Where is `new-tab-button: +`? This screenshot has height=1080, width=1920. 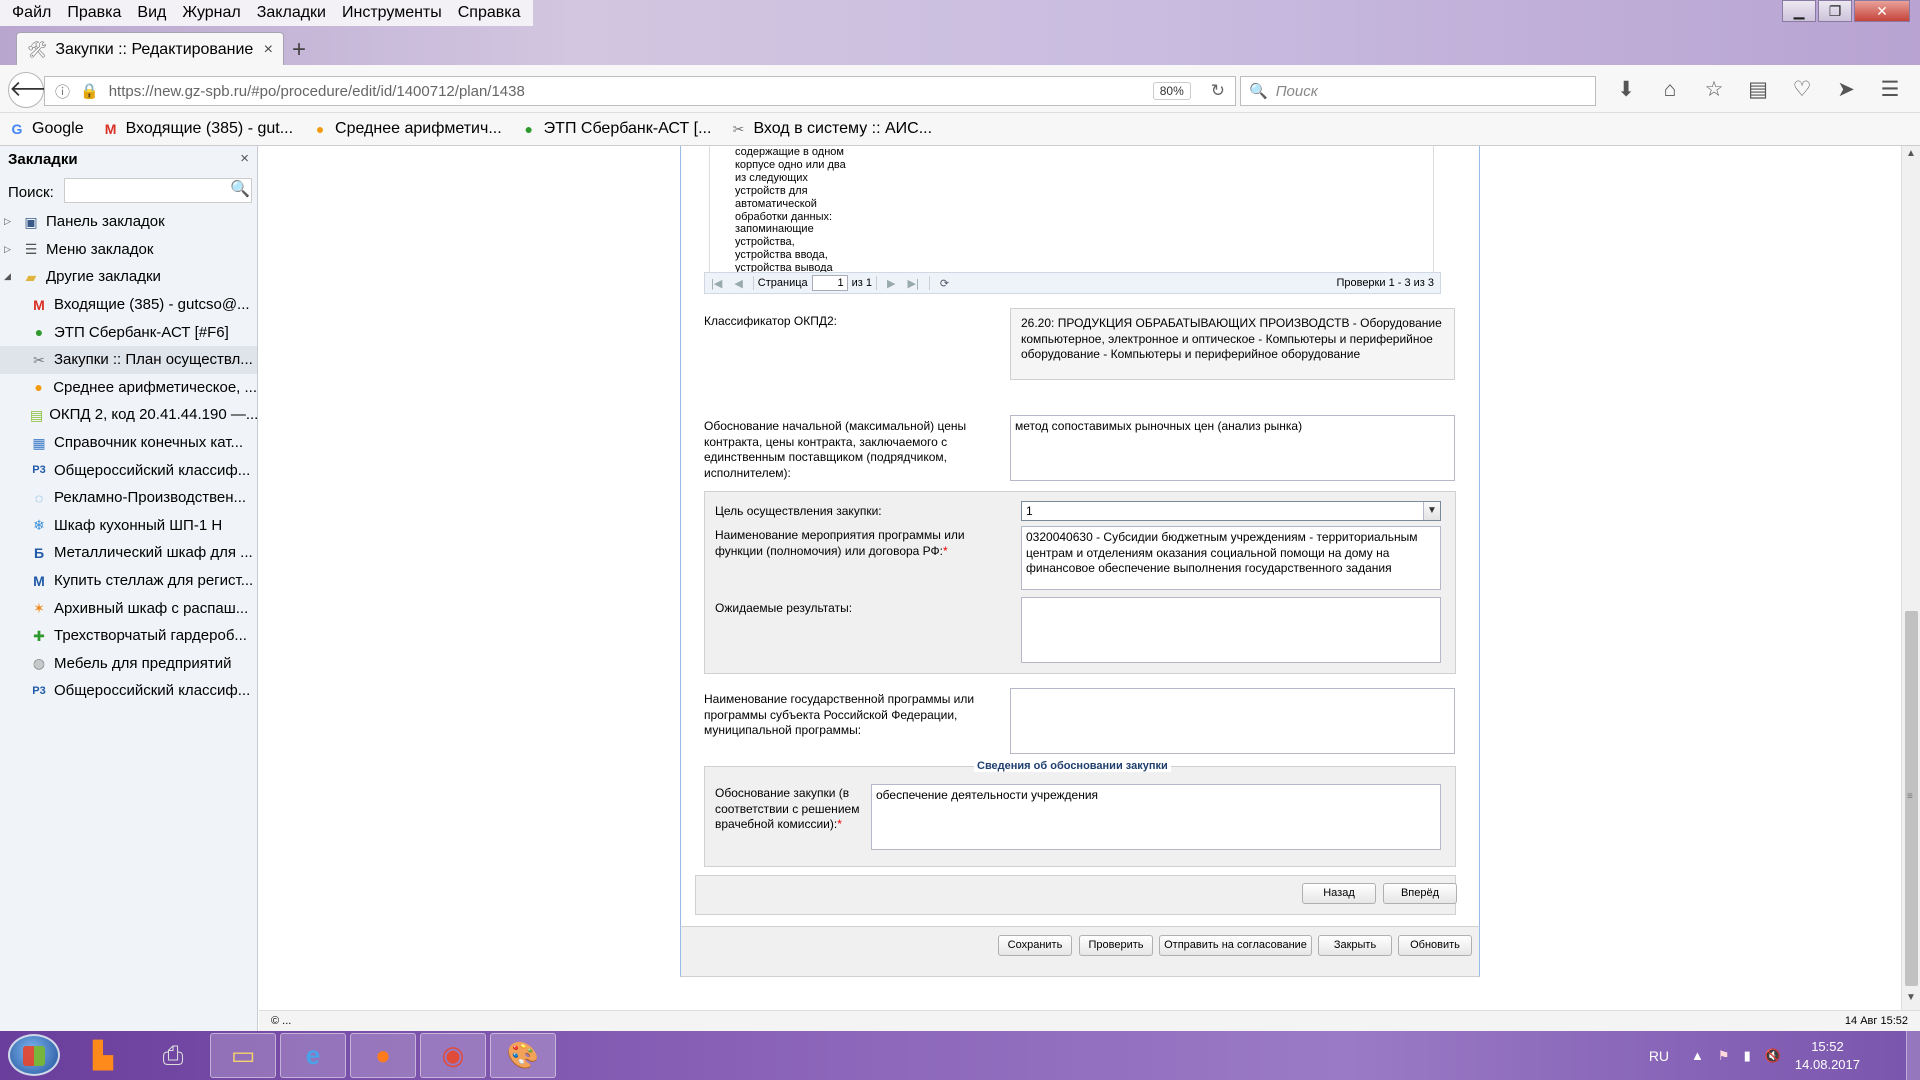
new-tab-button: + is located at coordinates (299, 50).